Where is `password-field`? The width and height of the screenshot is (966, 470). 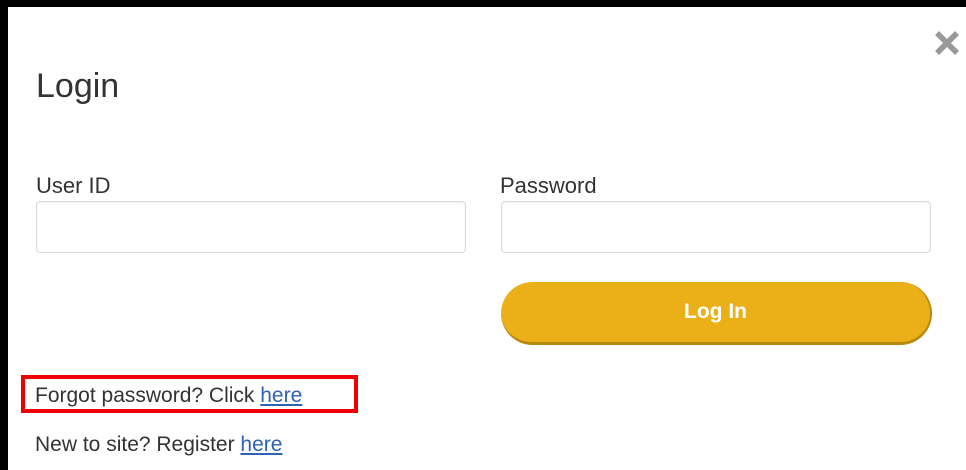
password-field is located at coordinates (716, 227).